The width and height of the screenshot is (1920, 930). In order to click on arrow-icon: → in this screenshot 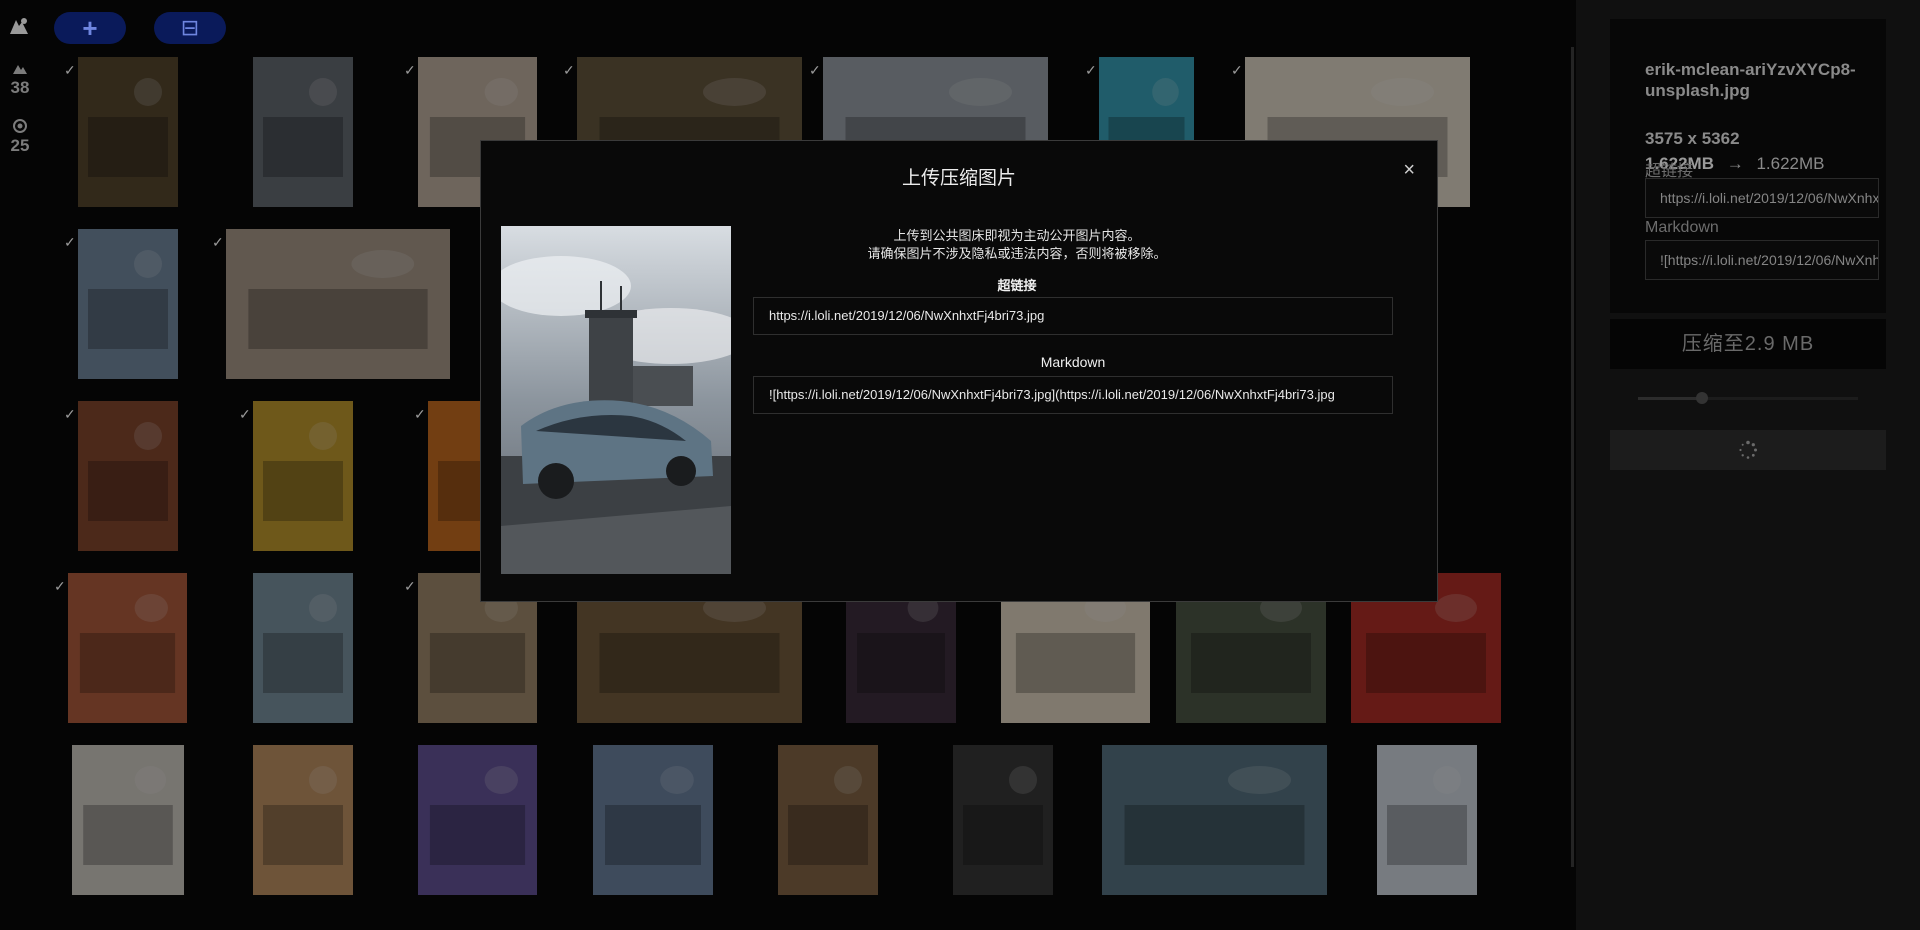, I will do `click(1735, 163)`.